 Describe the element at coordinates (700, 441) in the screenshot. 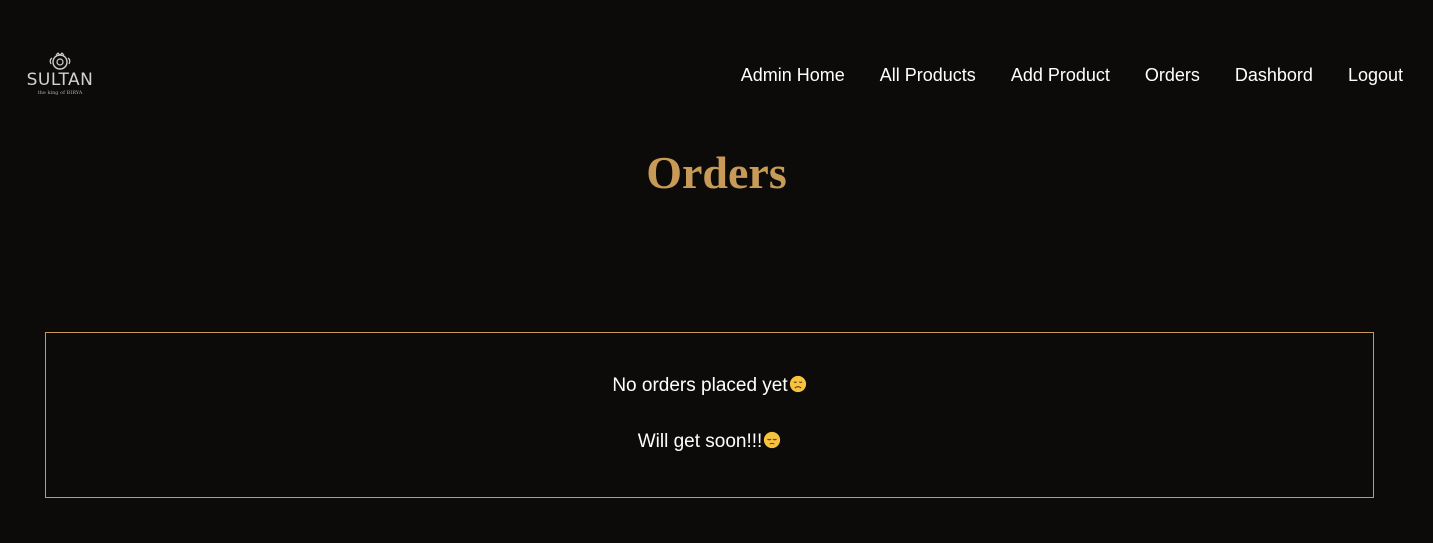

I see `will-get-soon-text: Will get soon!!!` at that location.